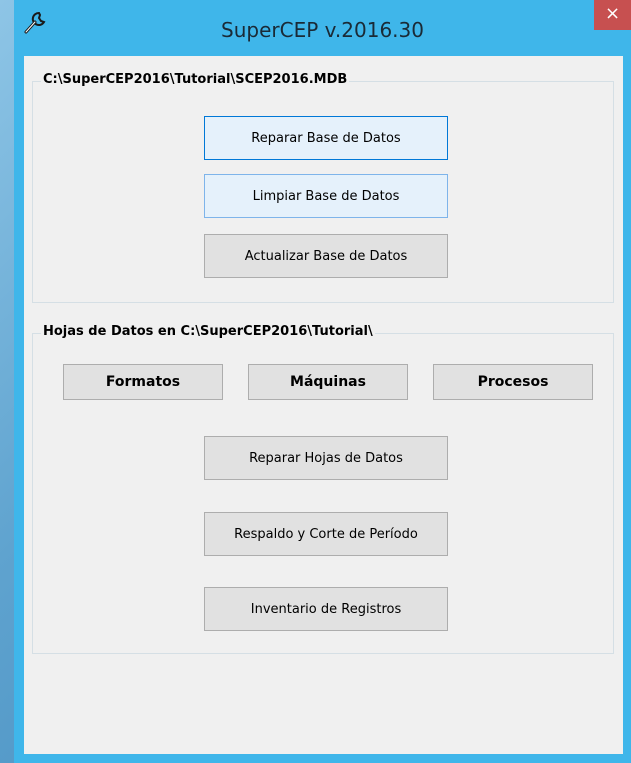 This screenshot has height=763, width=631. Describe the element at coordinates (326, 609) in the screenshot. I see `records-inventory-button: Inventario de Registros` at that location.